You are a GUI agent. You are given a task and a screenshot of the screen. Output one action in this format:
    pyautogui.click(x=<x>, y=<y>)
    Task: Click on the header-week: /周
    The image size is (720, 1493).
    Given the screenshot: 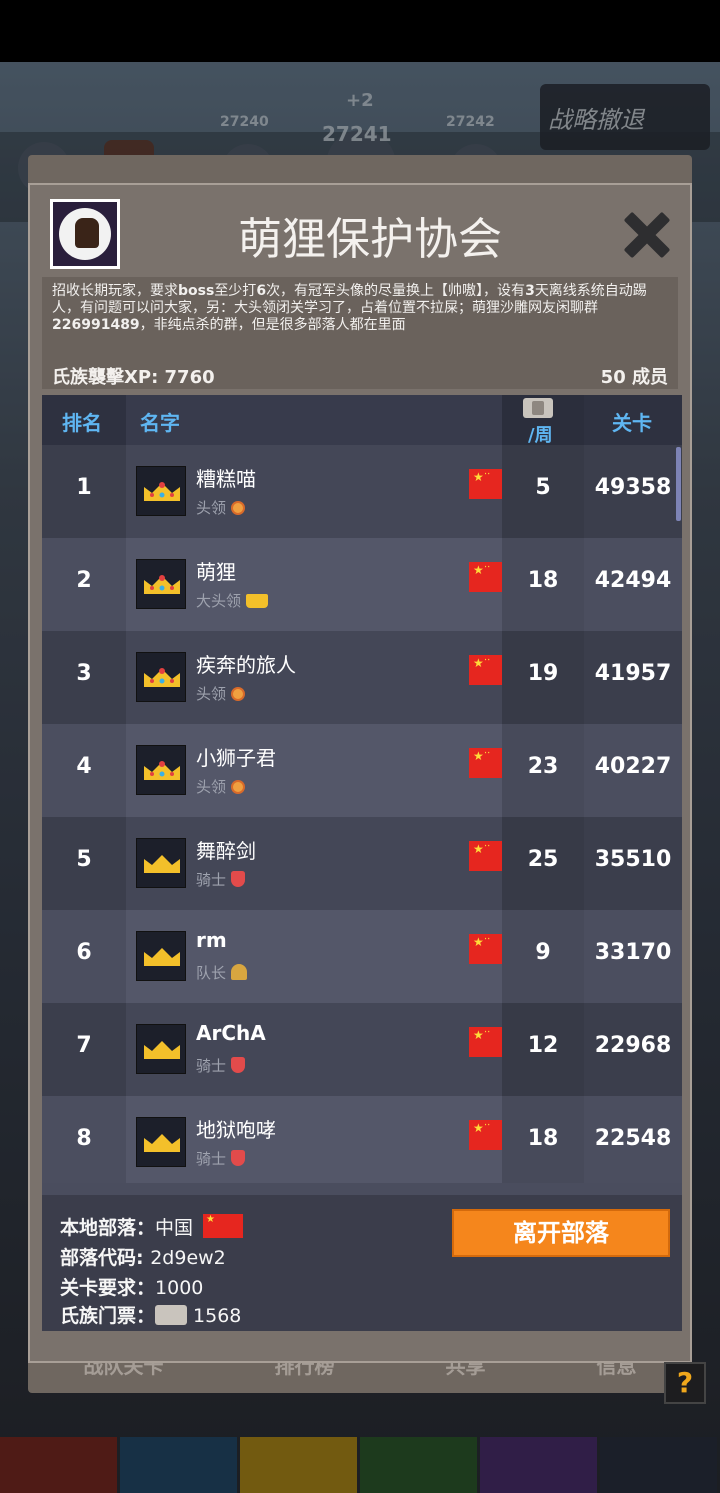 What is the action you would take?
    pyautogui.click(x=540, y=434)
    